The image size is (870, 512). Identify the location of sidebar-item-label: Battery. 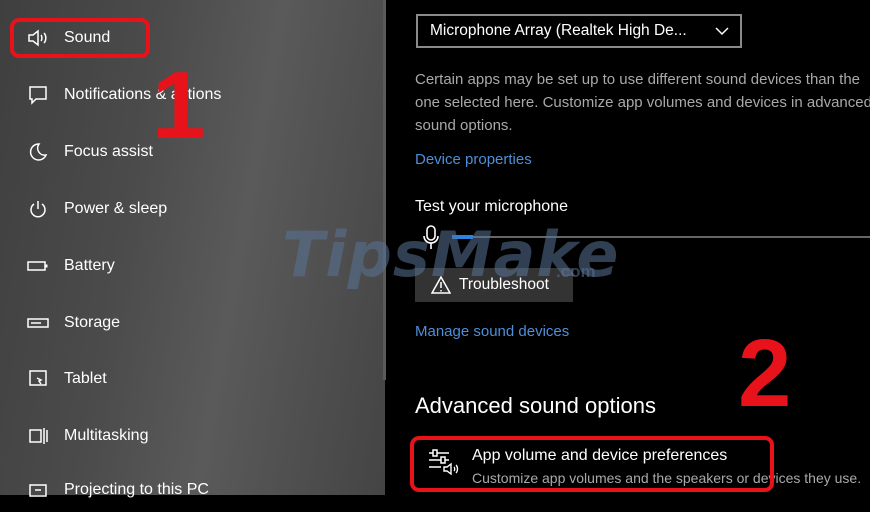
(89, 265).